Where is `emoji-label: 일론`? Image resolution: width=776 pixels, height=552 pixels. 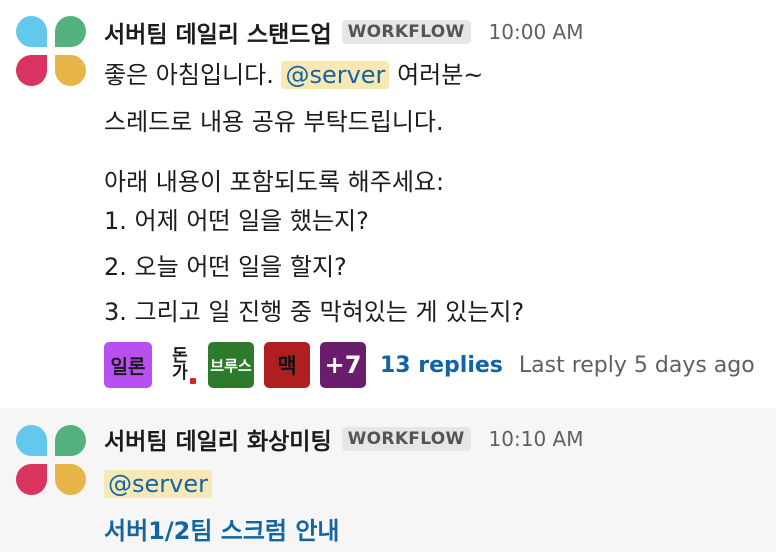 emoji-label: 일론 is located at coordinates (128, 366).